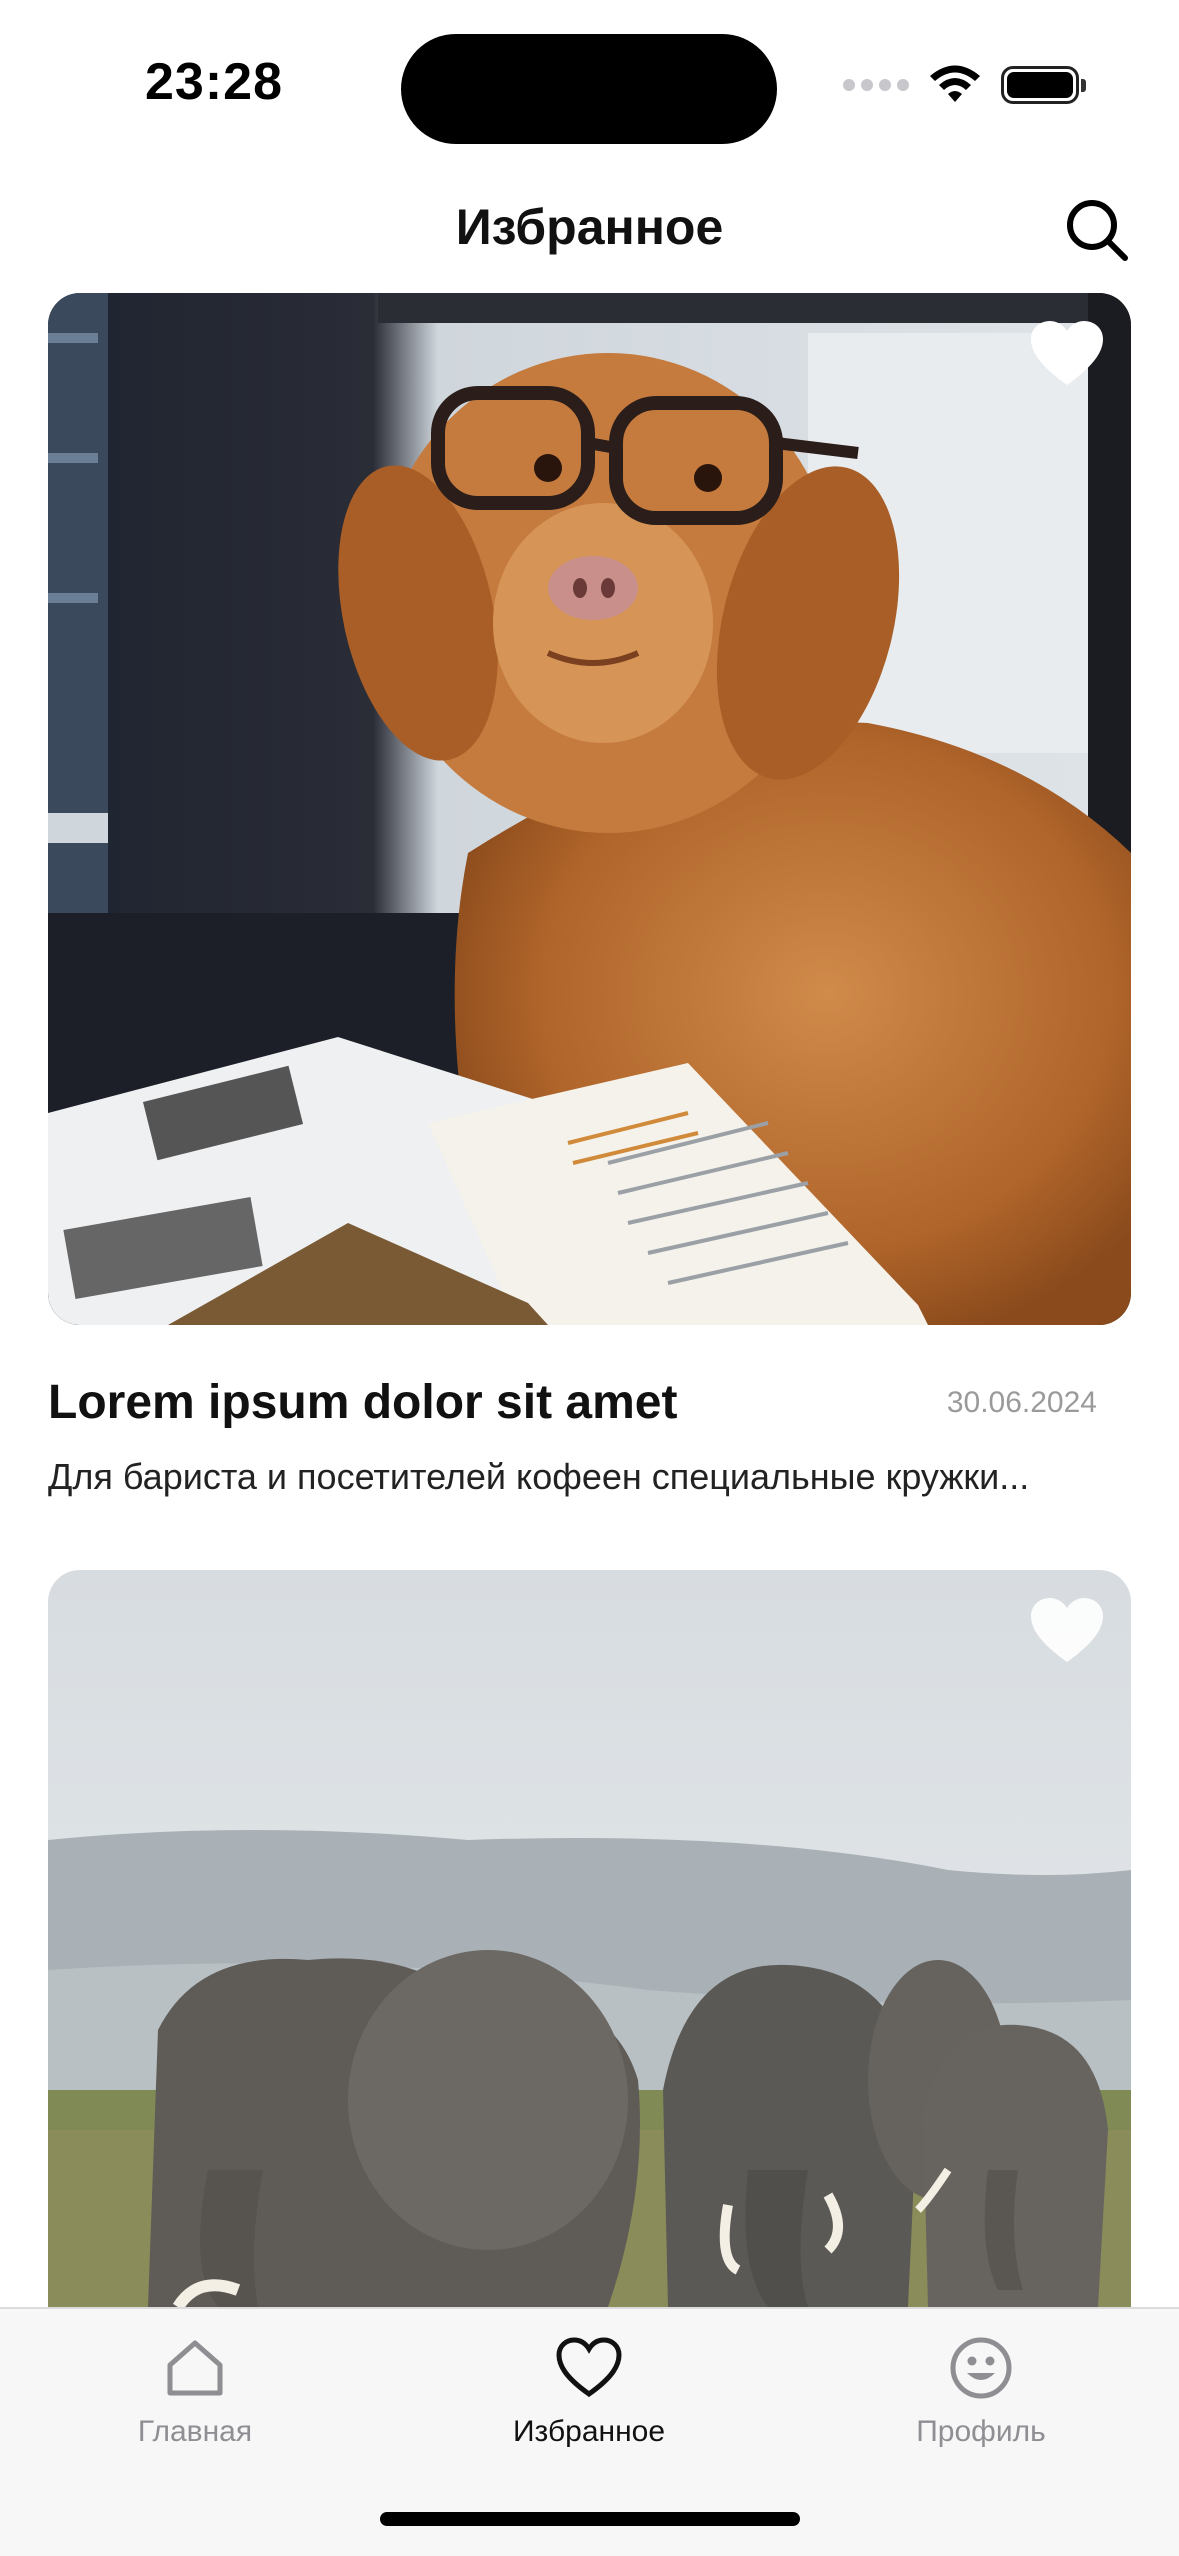 The image size is (1179, 2556). I want to click on tab-home: Главная, so click(195, 2393).